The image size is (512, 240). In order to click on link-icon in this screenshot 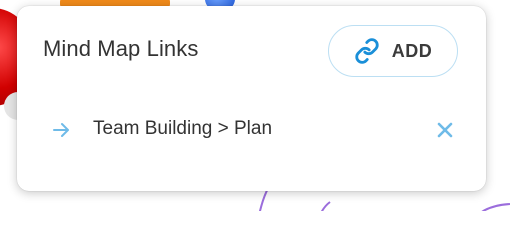, I will do `click(367, 51)`.